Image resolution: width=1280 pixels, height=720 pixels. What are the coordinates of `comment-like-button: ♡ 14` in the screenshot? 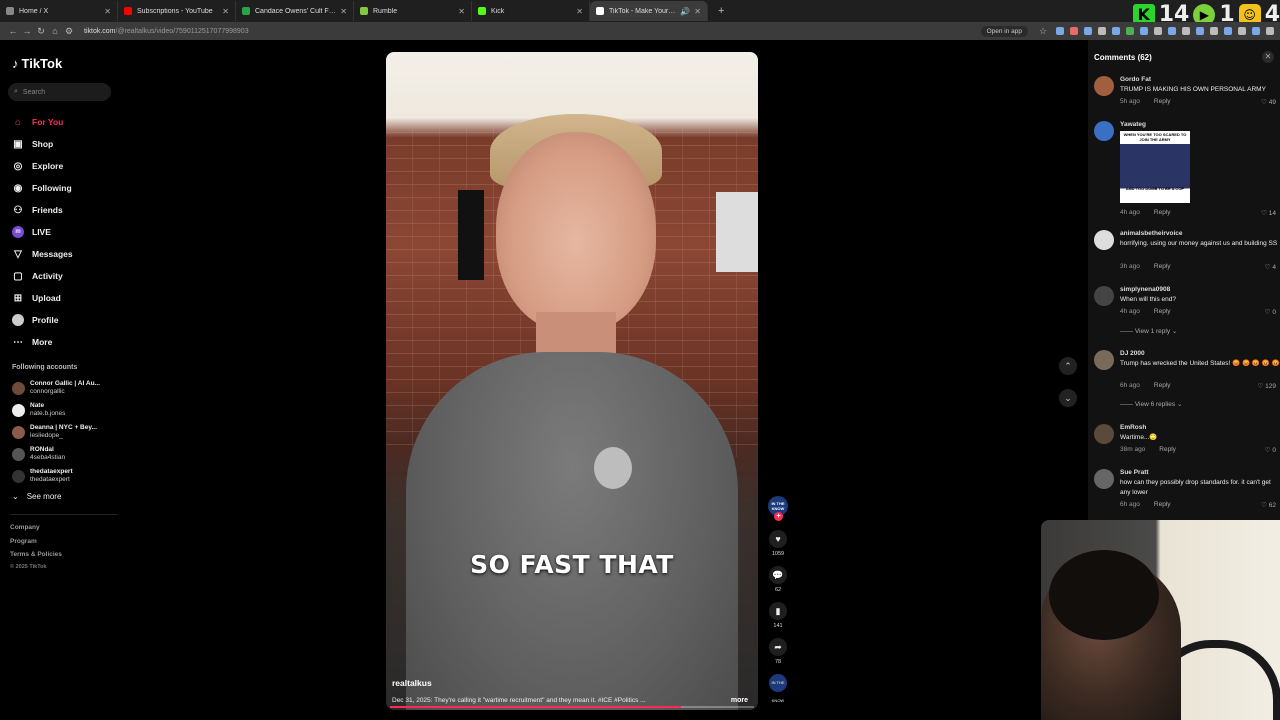 It's located at (1268, 213).